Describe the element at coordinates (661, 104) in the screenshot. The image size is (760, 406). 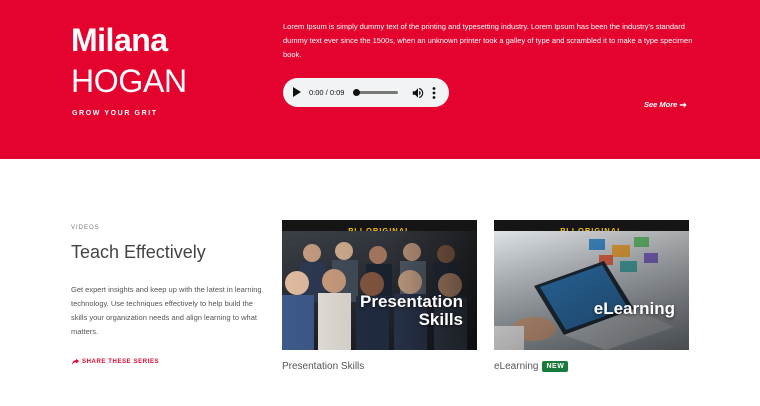
I see `see-more-label: See More` at that location.